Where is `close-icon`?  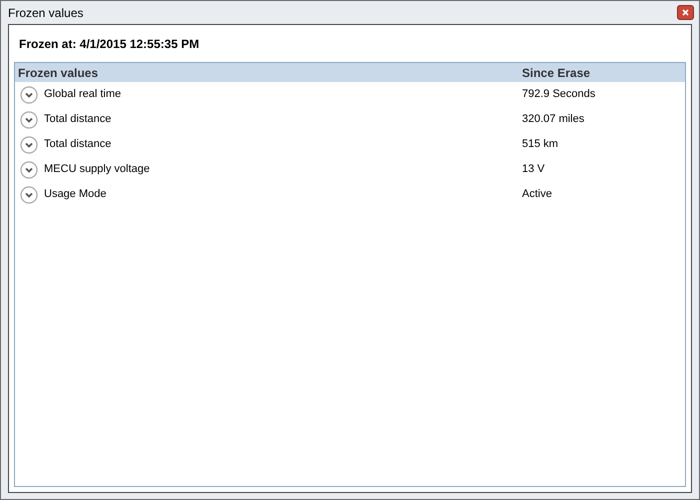 close-icon is located at coordinates (685, 12).